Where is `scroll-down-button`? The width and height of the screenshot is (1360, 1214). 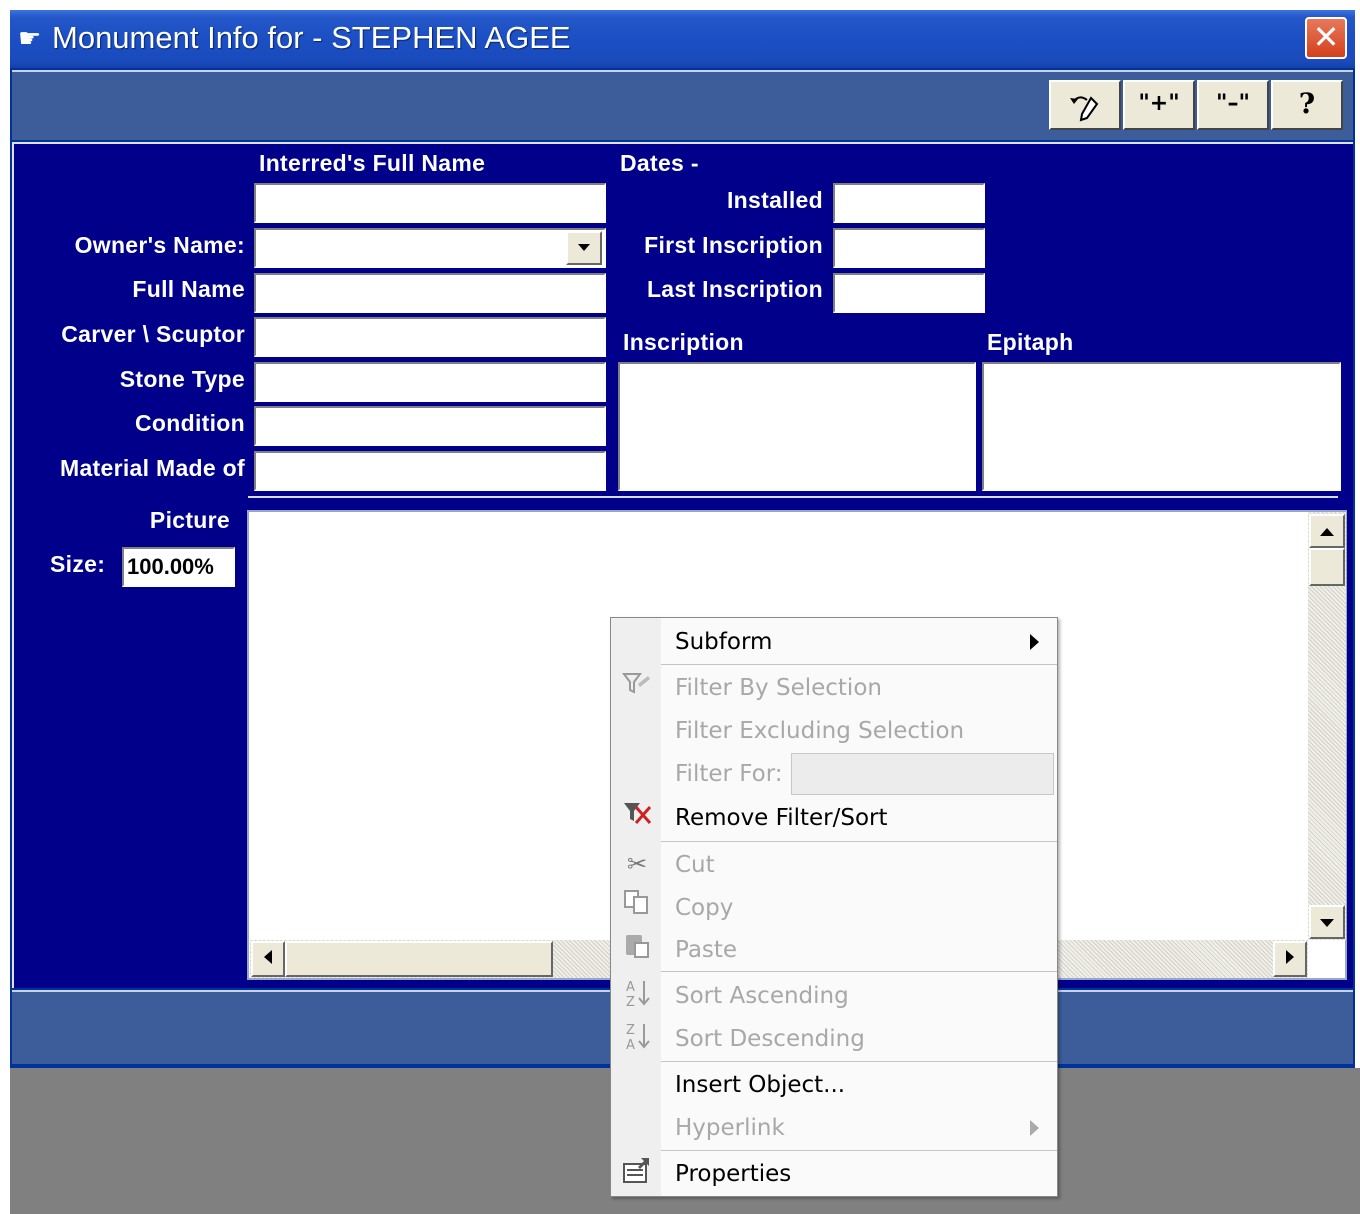
scroll-down-button is located at coordinates (1327, 922).